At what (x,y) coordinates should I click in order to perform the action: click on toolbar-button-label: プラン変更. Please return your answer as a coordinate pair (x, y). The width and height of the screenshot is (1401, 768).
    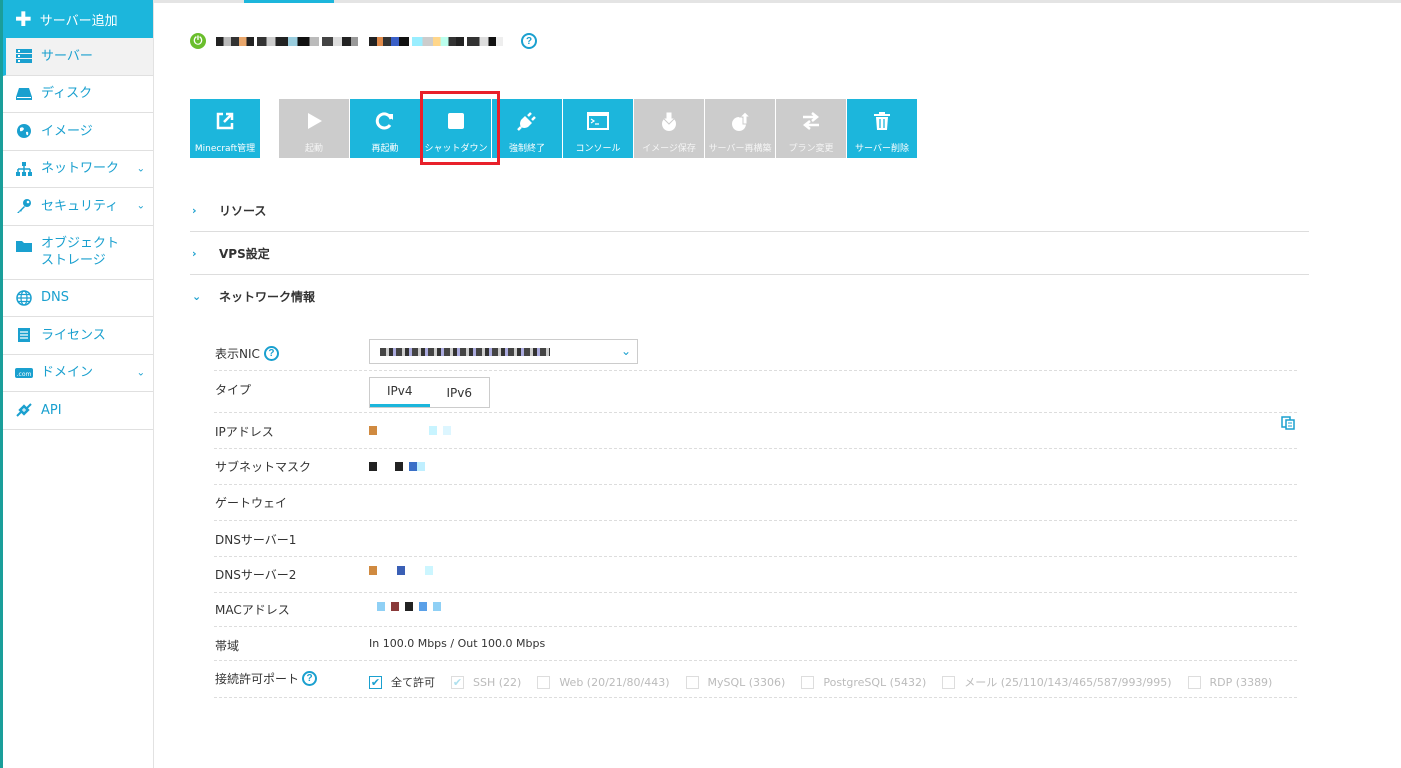
    Looking at the image, I should click on (811, 149).